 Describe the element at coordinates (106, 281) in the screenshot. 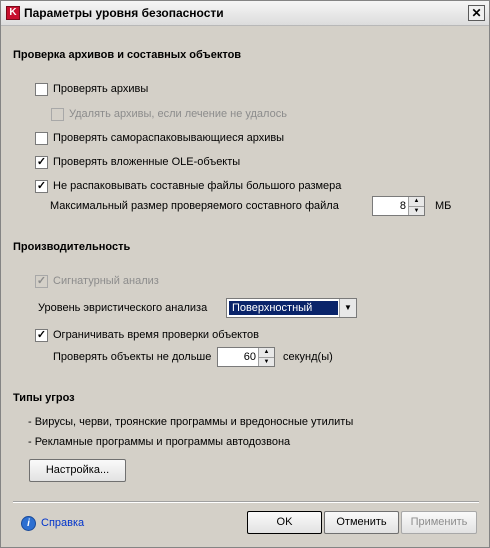

I see `signature-analysis-label: Сигнатурный анализ` at that location.